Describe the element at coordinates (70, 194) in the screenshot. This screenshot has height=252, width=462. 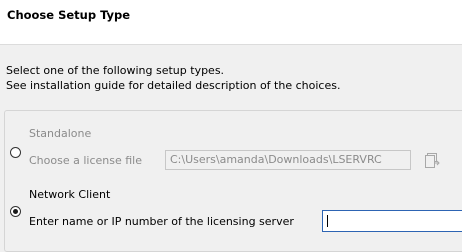
I see `network-client-label: Network Client` at that location.